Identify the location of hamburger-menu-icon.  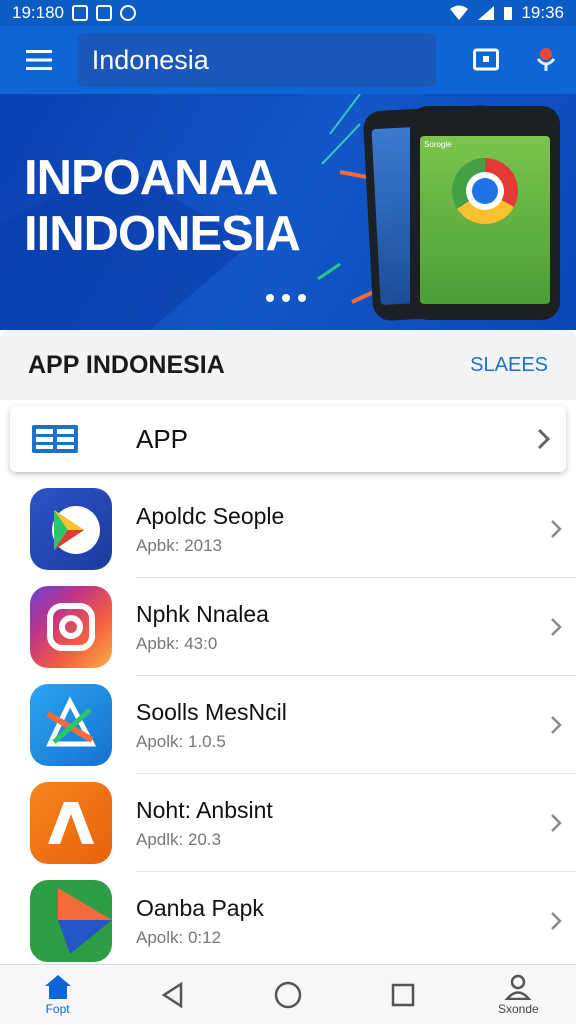
(38, 60).